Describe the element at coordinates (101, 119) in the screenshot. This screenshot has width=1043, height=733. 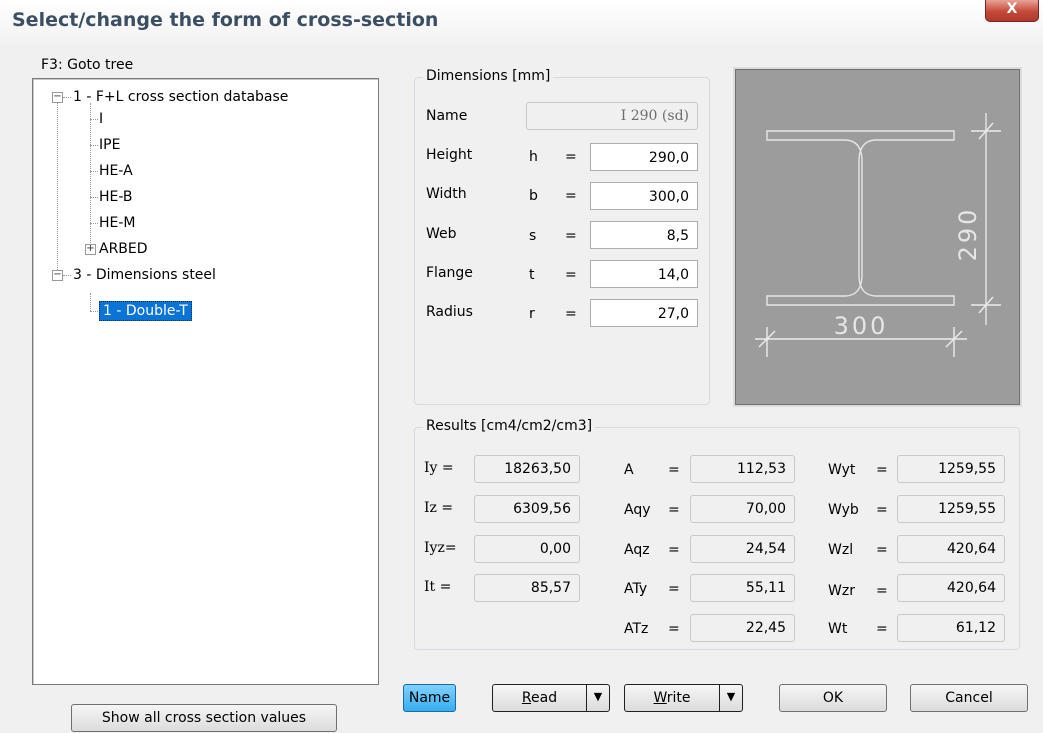
I see `tree-node-i: I` at that location.